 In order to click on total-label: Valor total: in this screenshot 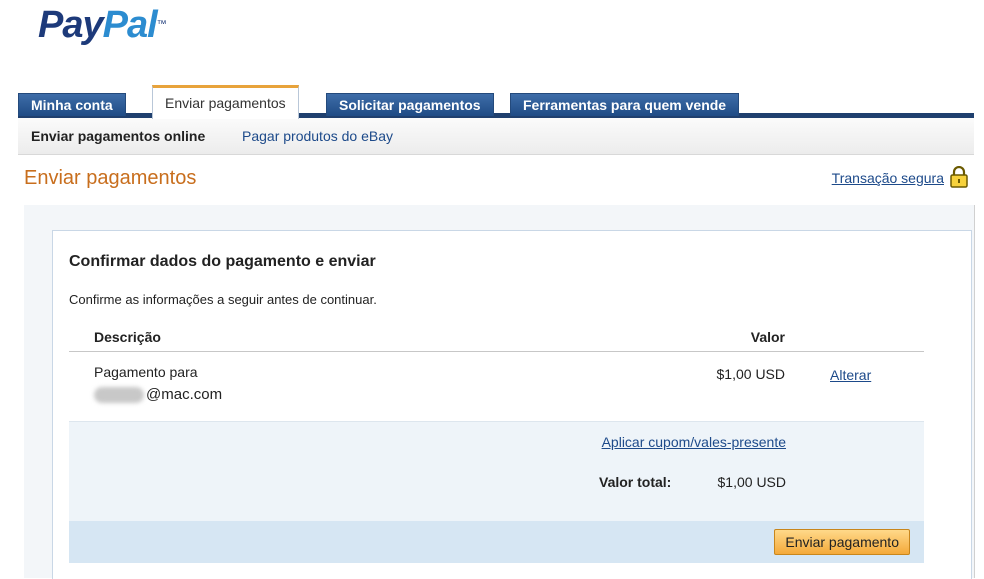, I will do `click(635, 482)`.